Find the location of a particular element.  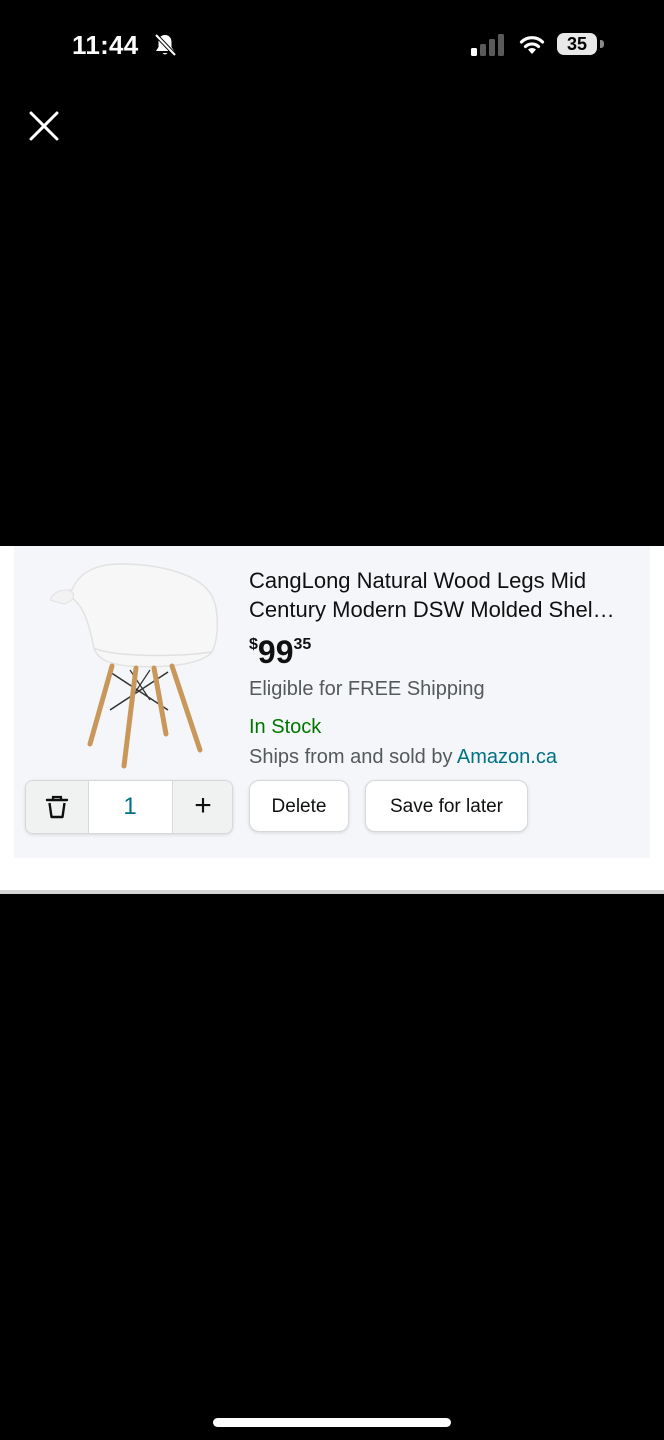

quantity-stepper: 1 + is located at coordinates (129, 807).